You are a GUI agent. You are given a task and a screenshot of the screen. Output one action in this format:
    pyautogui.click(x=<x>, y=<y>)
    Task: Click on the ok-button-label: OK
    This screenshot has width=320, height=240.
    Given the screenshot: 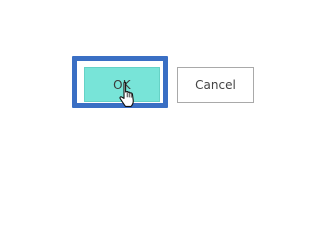 What is the action you would take?
    pyautogui.click(x=122, y=84)
    